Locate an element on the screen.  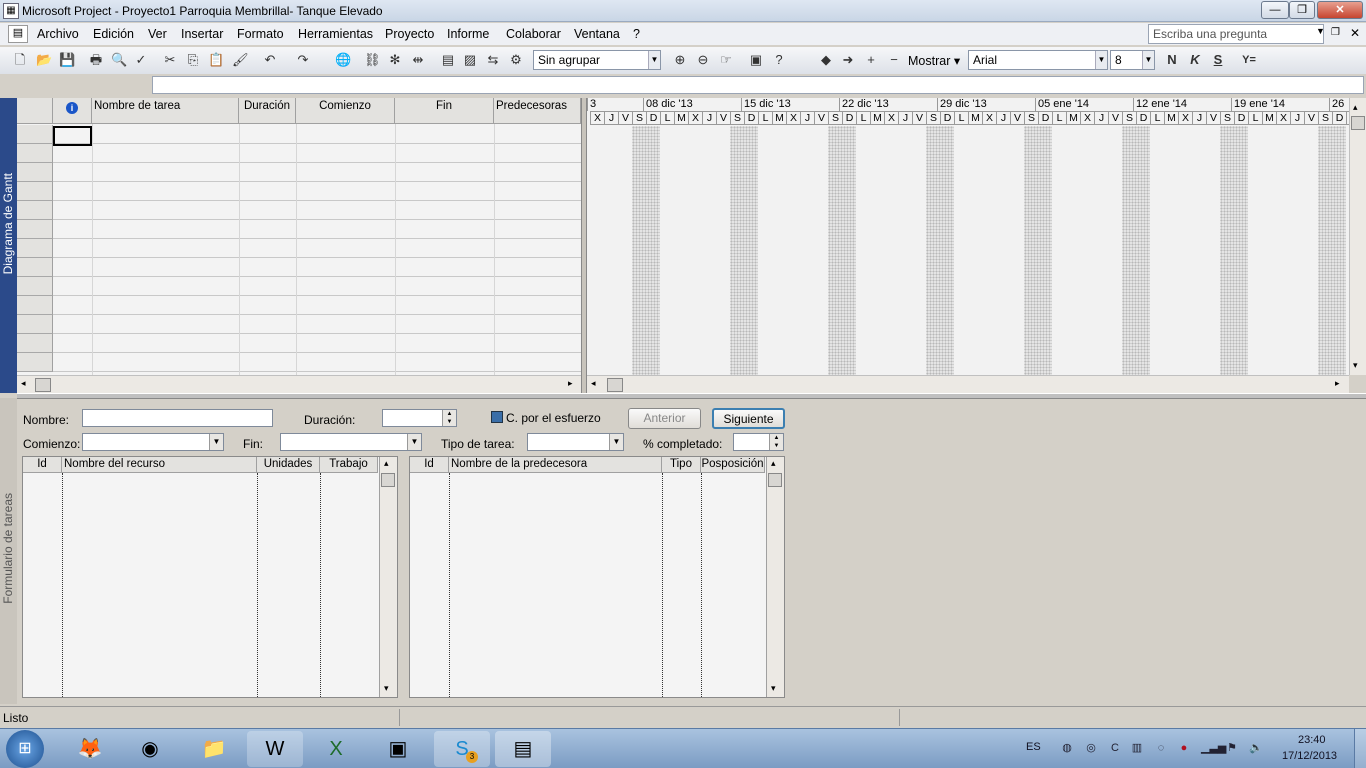
signal-icon: ▁▃▅ is located at coordinates (1213, 748).